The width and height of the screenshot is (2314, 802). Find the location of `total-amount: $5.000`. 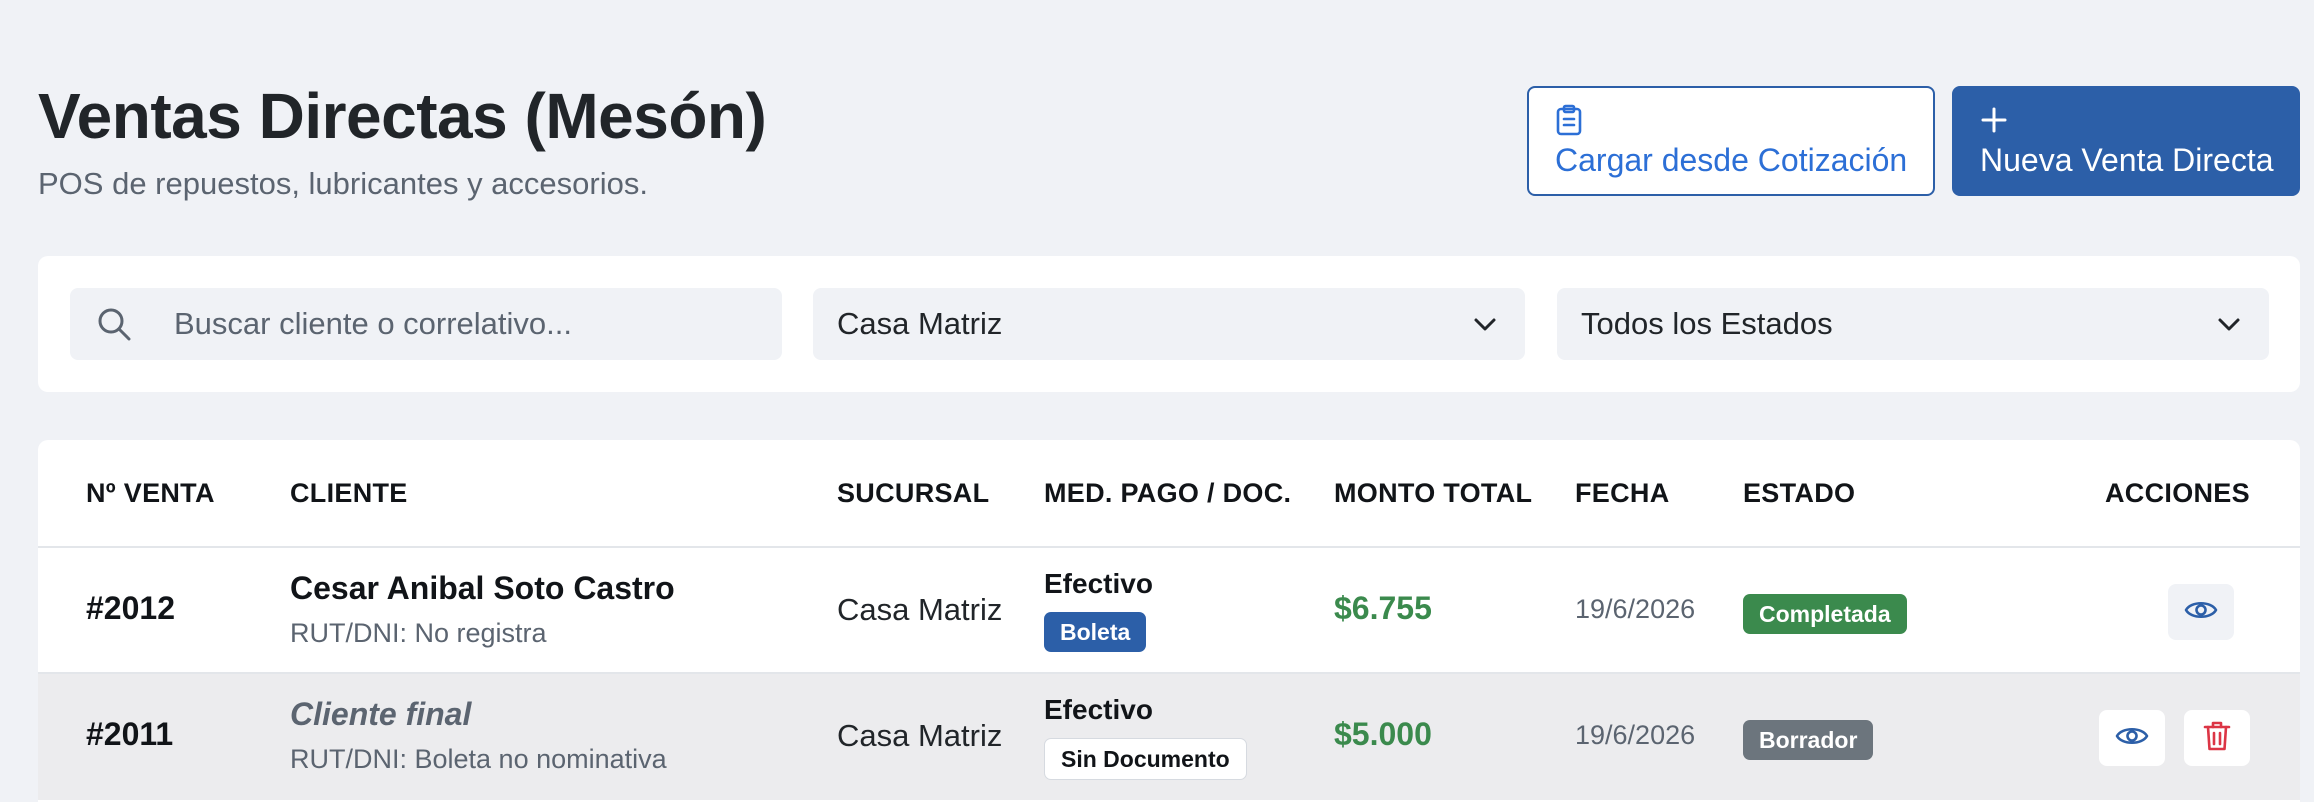

total-amount: $5.000 is located at coordinates (1383, 734).